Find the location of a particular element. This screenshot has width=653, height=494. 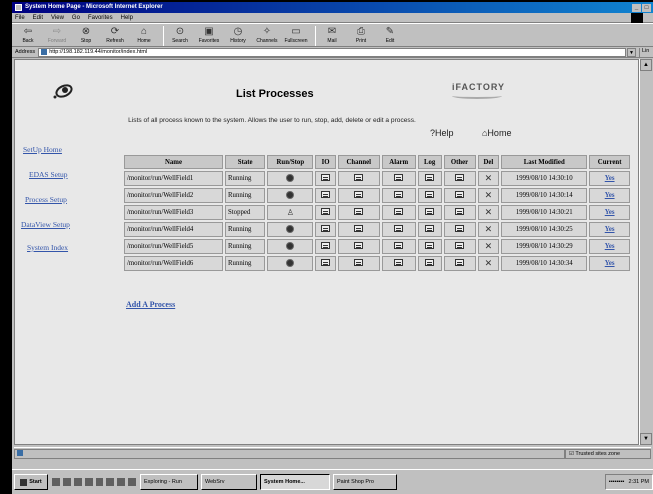

scroll-up-button: ▲ is located at coordinates (646, 65).